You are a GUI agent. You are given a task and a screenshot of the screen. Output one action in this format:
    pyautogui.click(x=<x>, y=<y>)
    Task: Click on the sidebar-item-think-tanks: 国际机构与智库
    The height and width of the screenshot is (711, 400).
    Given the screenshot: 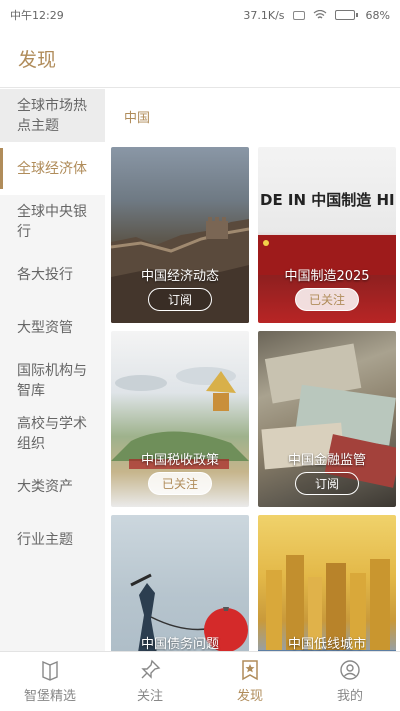 What is the action you would take?
    pyautogui.click(x=52, y=380)
    